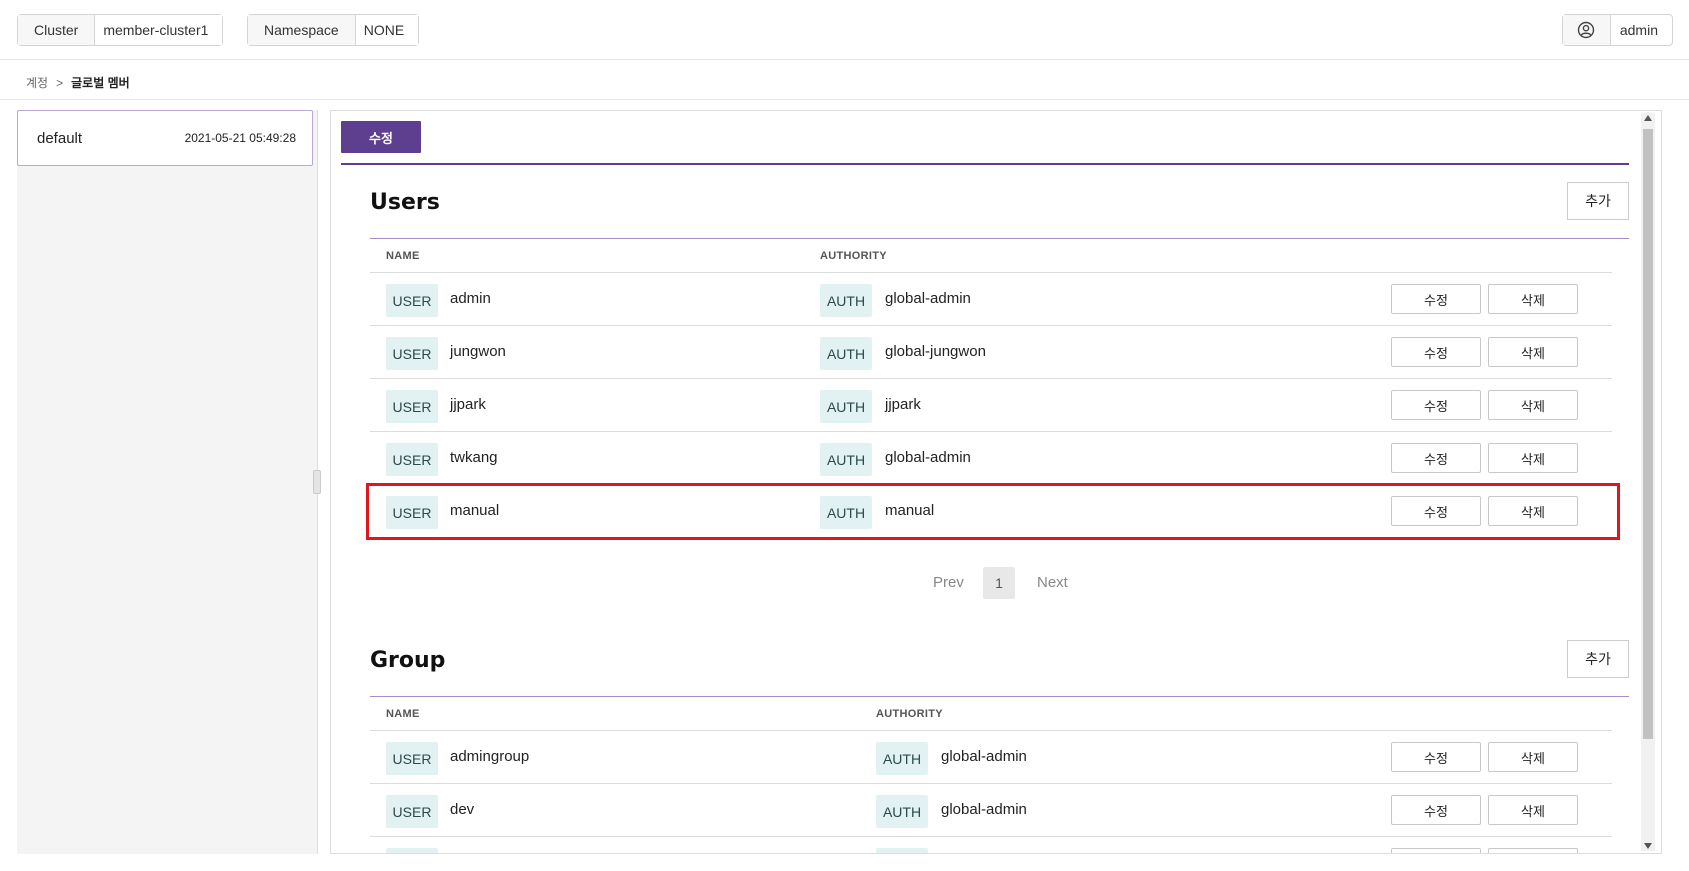 The image size is (1689, 871). Describe the element at coordinates (991, 511) in the screenshot. I see `table-row: USER manual AUTH manual 수정 삭제` at that location.